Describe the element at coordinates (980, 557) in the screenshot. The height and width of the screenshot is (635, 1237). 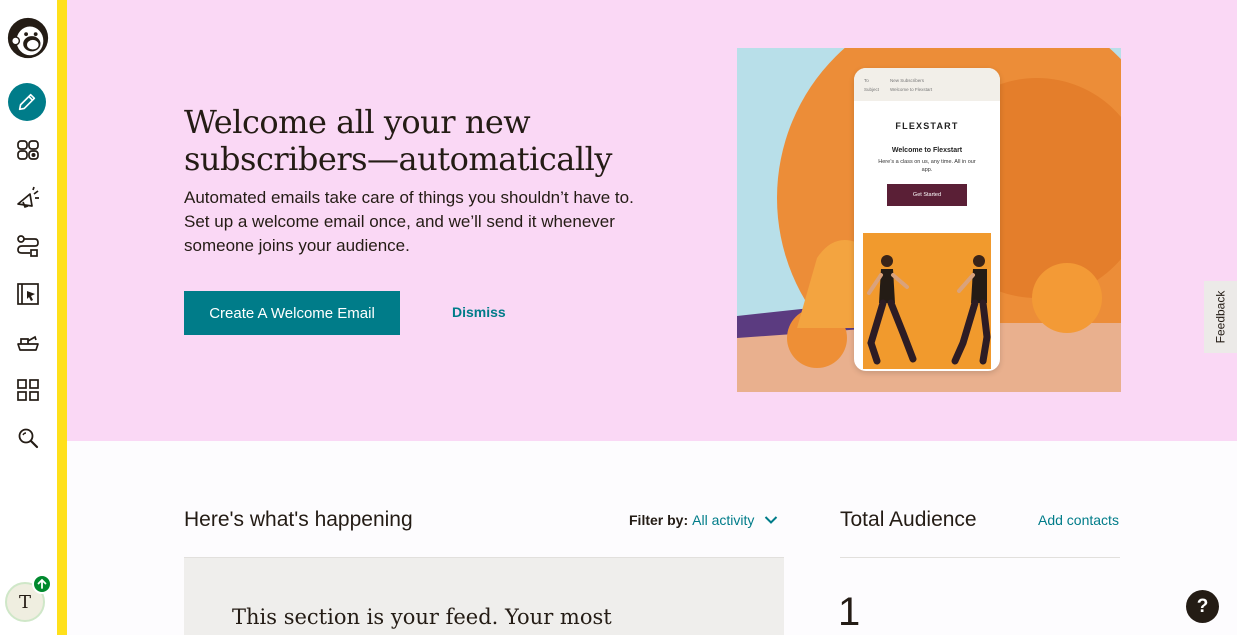
I see `audience-divider` at that location.